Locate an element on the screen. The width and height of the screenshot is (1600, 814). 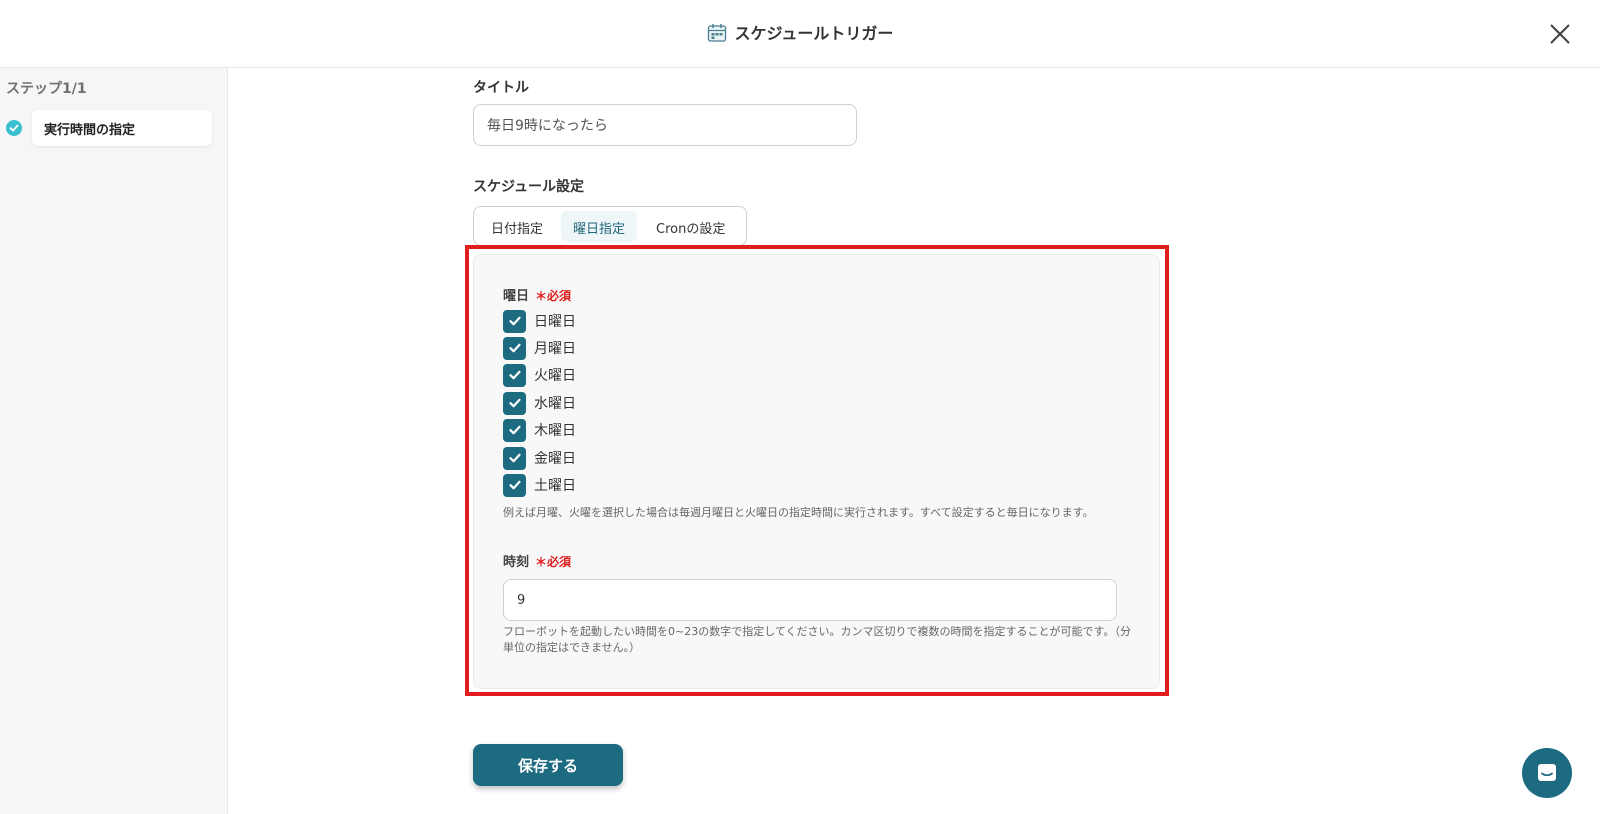
title-input is located at coordinates (665, 125).